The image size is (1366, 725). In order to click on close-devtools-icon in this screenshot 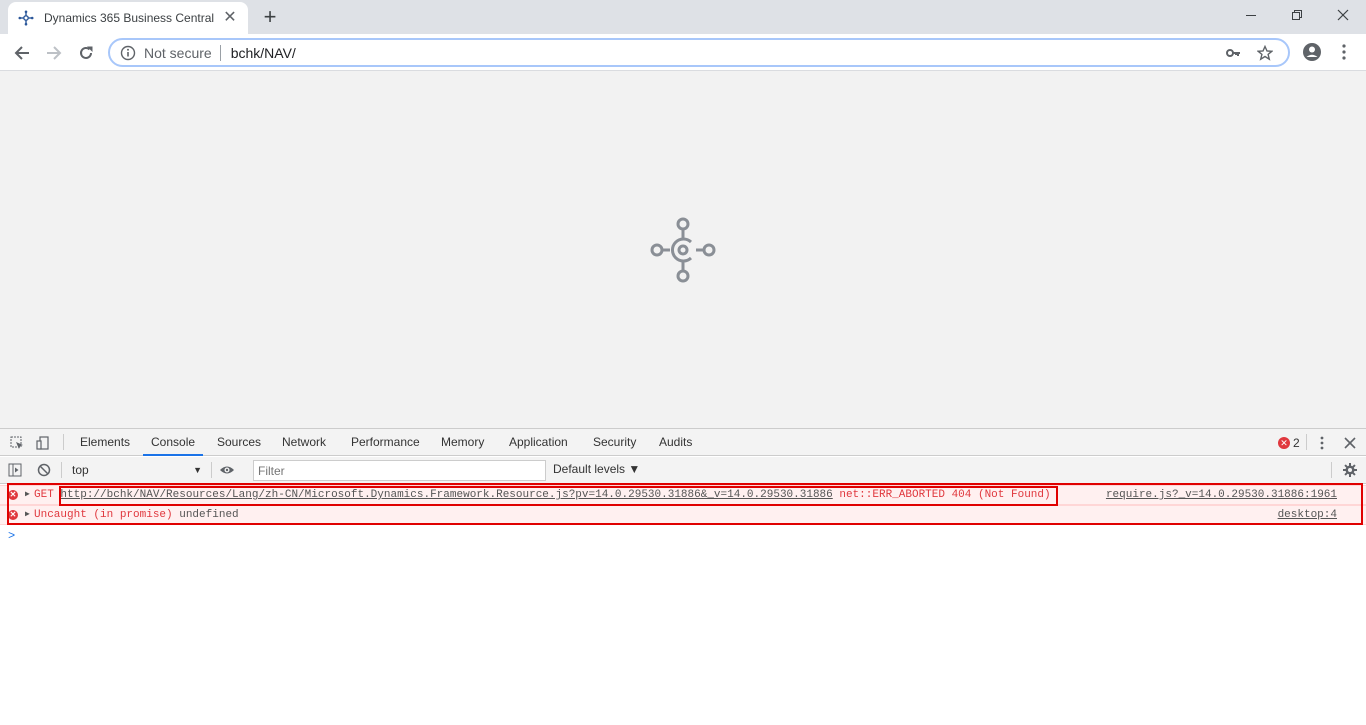, I will do `click(1350, 443)`.